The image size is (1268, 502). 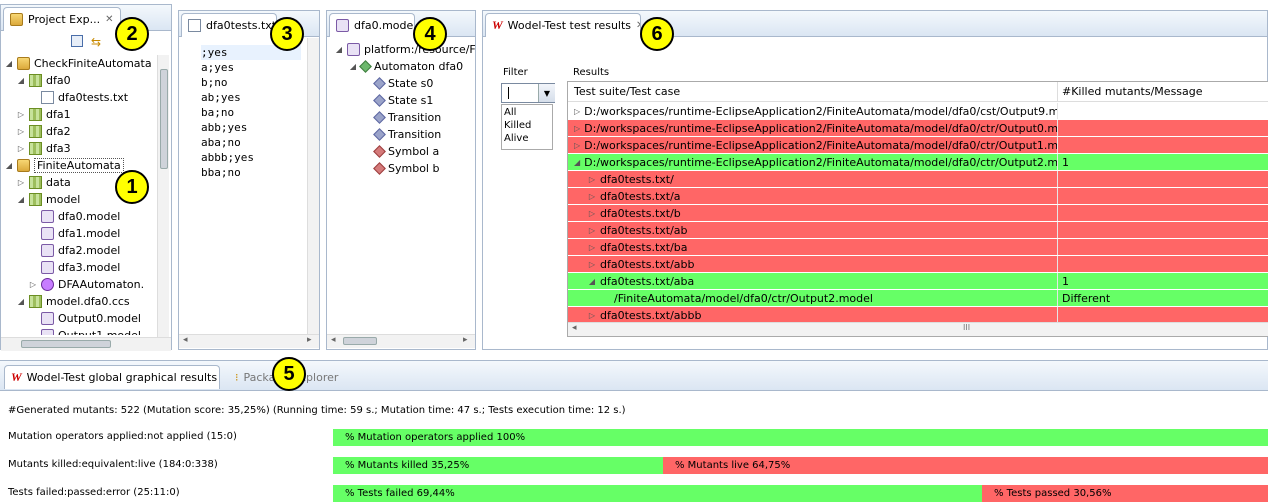 I want to click on tab-dfa0tests: dfa0tests.txt, so click(x=229, y=25).